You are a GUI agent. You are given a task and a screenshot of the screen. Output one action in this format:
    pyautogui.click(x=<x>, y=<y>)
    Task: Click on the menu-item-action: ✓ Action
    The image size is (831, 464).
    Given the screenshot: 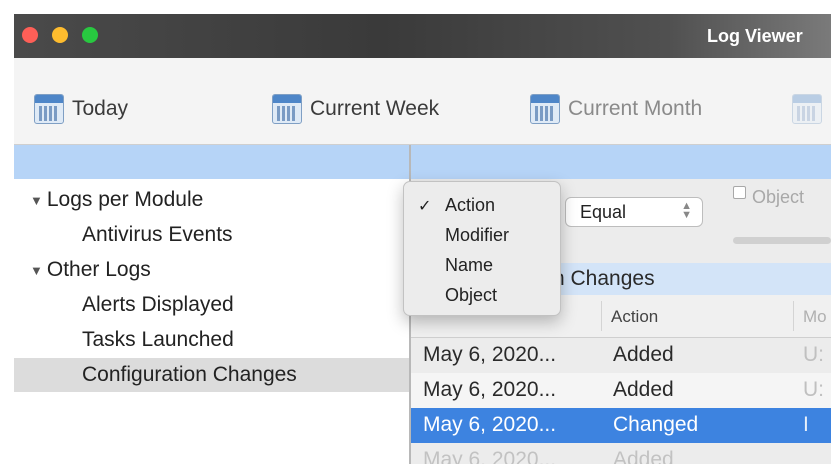 What is the action you would take?
    pyautogui.click(x=483, y=206)
    